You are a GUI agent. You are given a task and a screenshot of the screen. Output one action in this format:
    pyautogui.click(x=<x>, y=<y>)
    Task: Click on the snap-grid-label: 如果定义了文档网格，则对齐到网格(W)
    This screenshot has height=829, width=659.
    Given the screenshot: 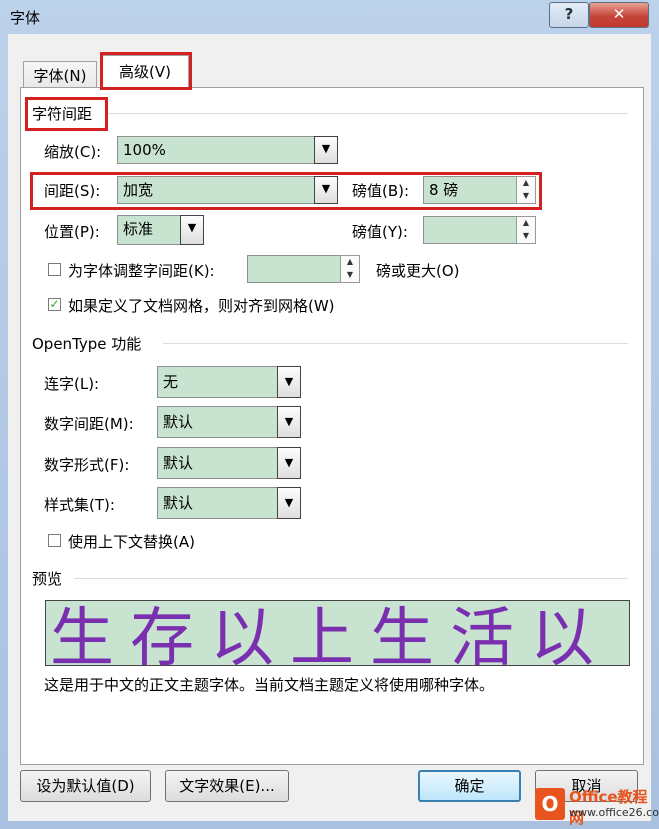 What is the action you would take?
    pyautogui.click(x=201, y=306)
    